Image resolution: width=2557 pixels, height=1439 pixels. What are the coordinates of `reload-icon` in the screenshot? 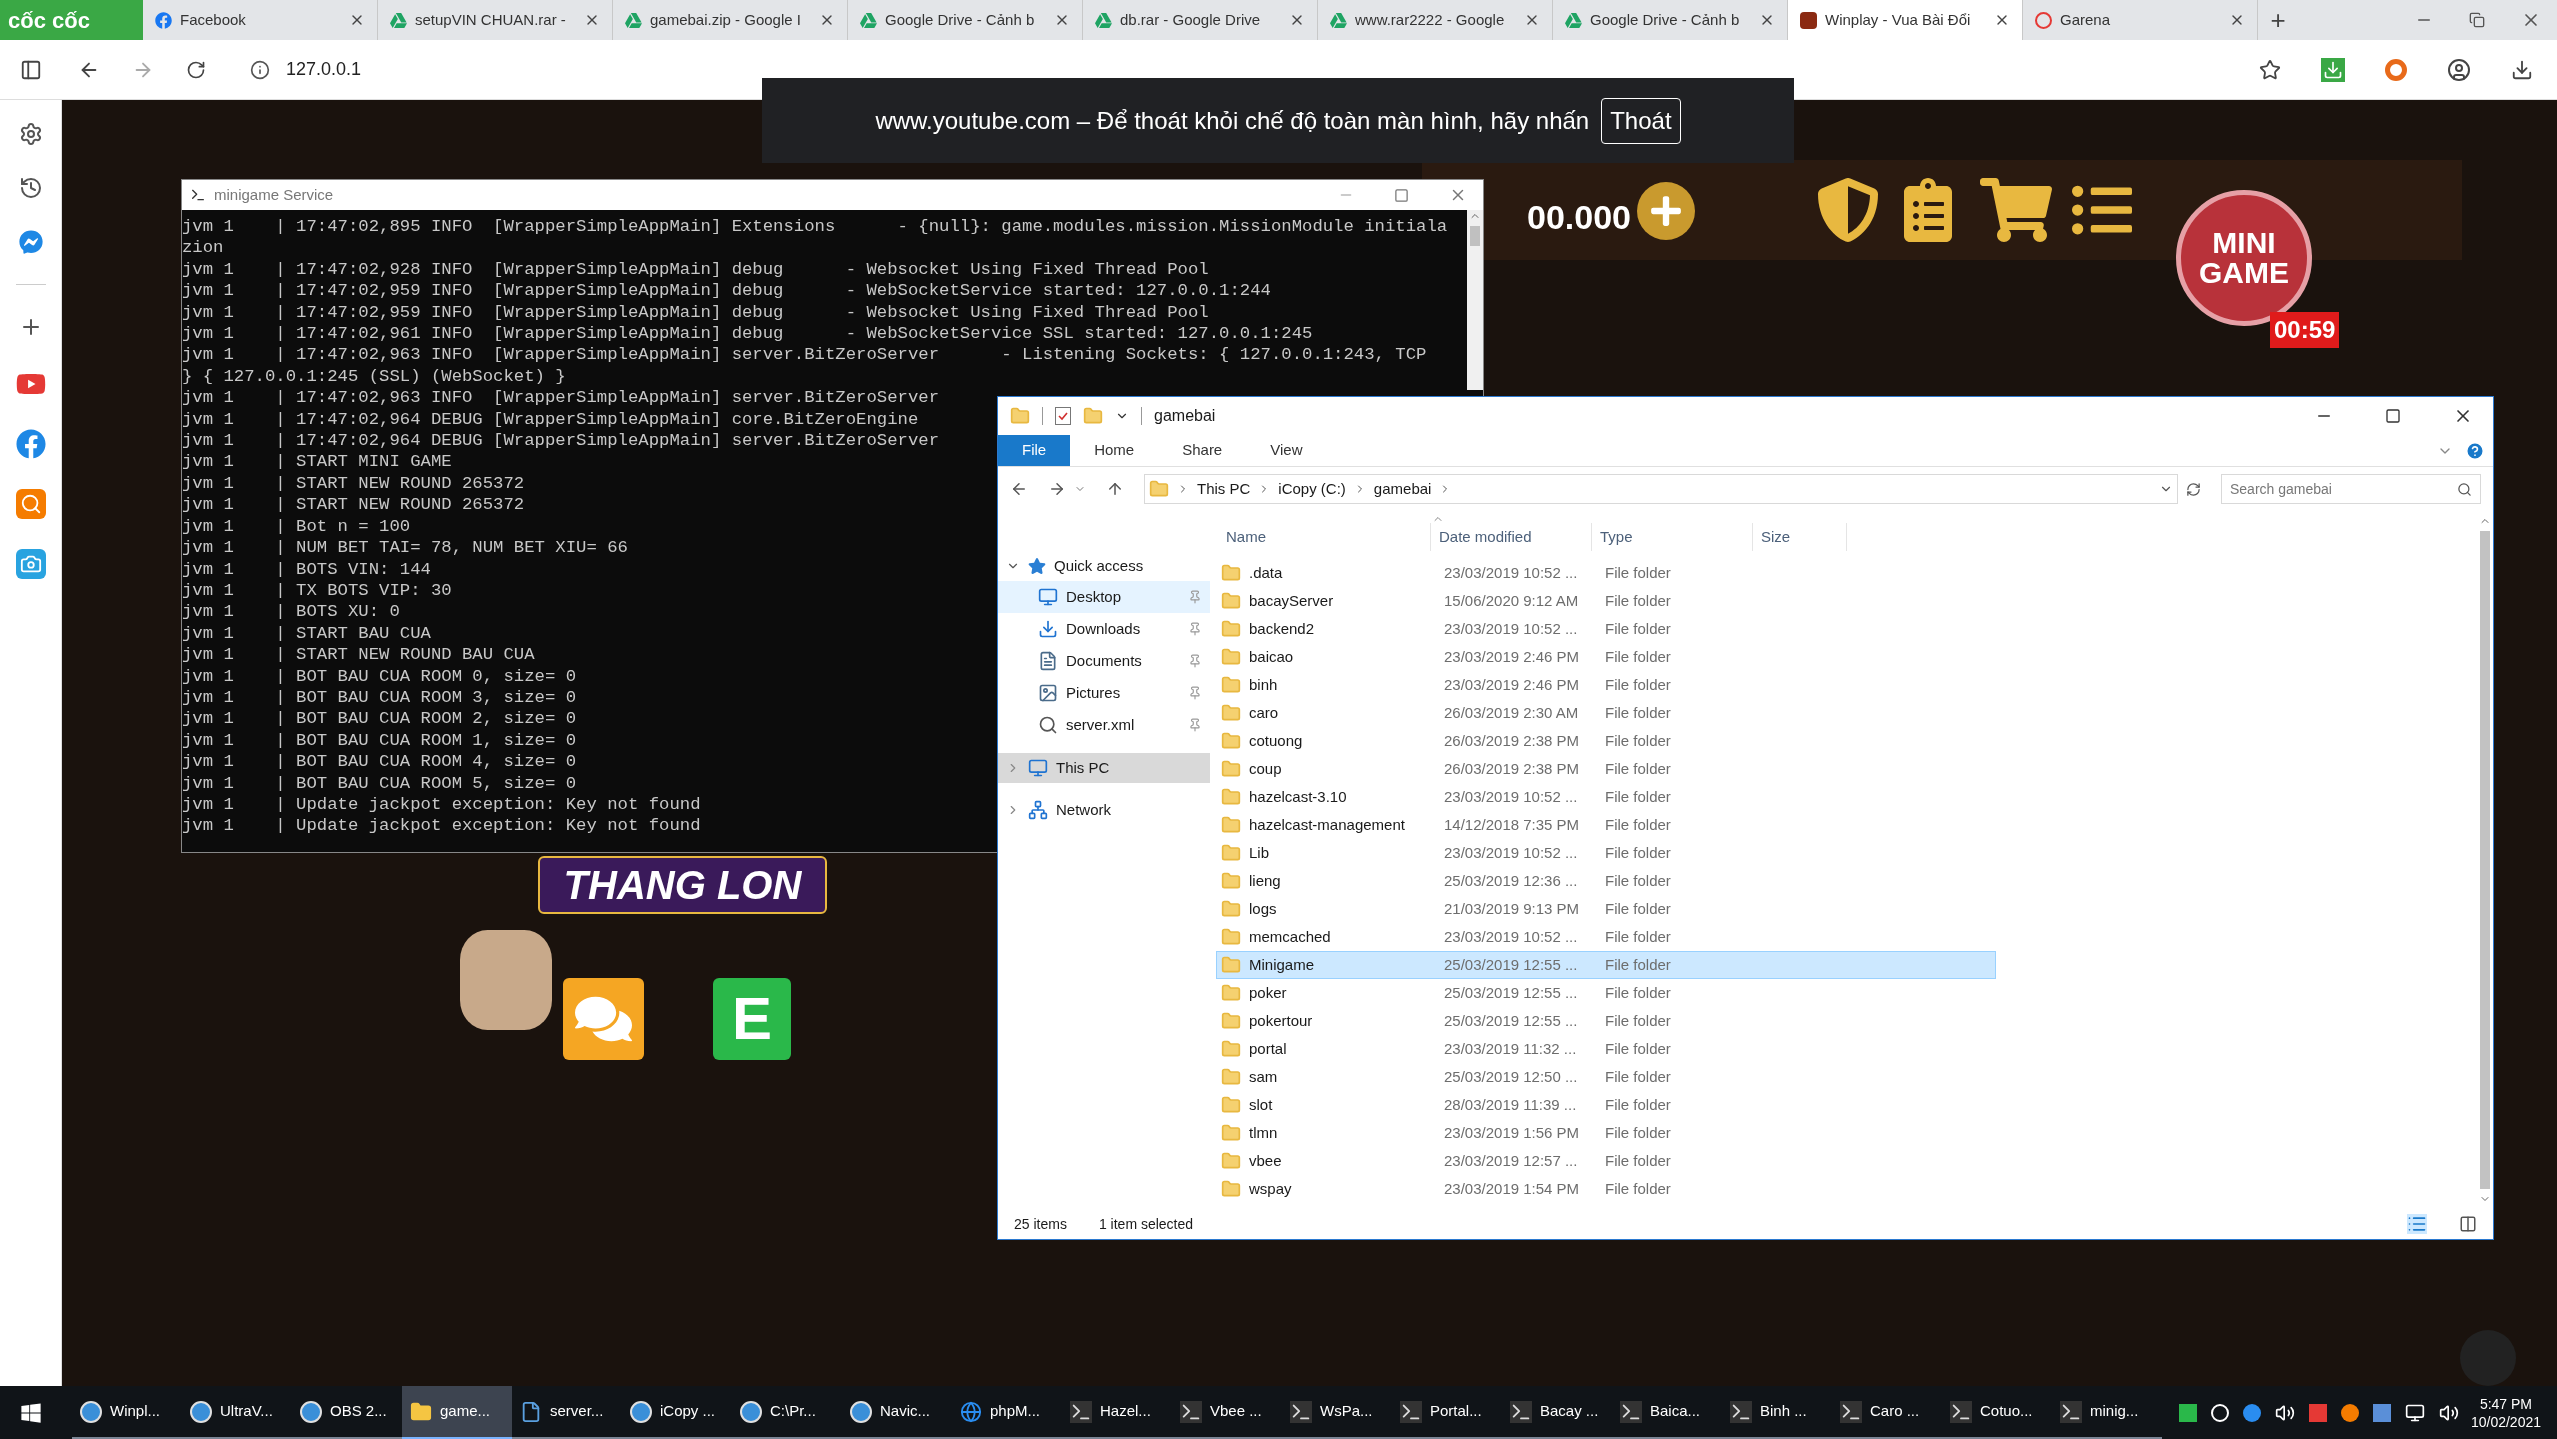 It's located at (196, 69).